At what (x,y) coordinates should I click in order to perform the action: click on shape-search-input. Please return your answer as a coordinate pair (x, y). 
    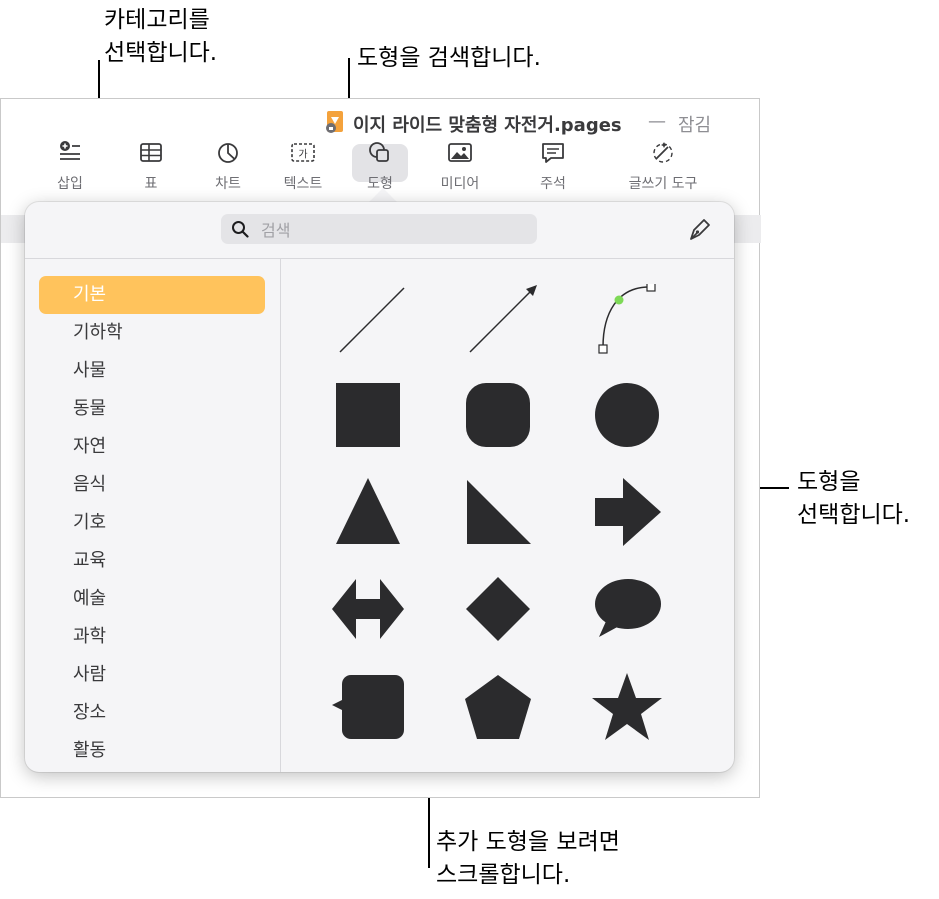
    Looking at the image, I should click on (391, 230).